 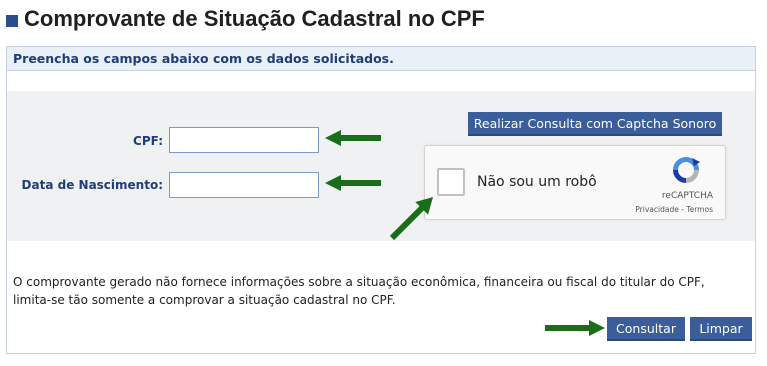 I want to click on recaptcha-logo-icon, so click(x=686, y=170).